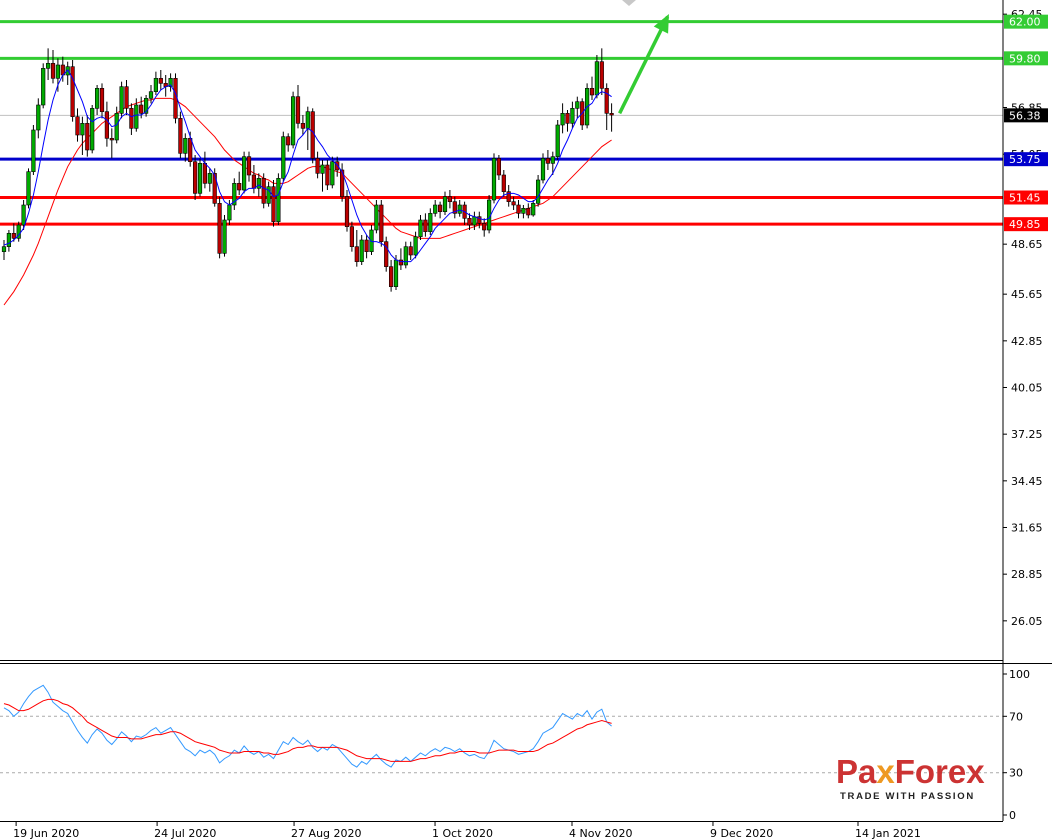 The image size is (1052, 840). Describe the element at coordinates (1026, 224) in the screenshot. I see `level-tag: 49.85` at that location.